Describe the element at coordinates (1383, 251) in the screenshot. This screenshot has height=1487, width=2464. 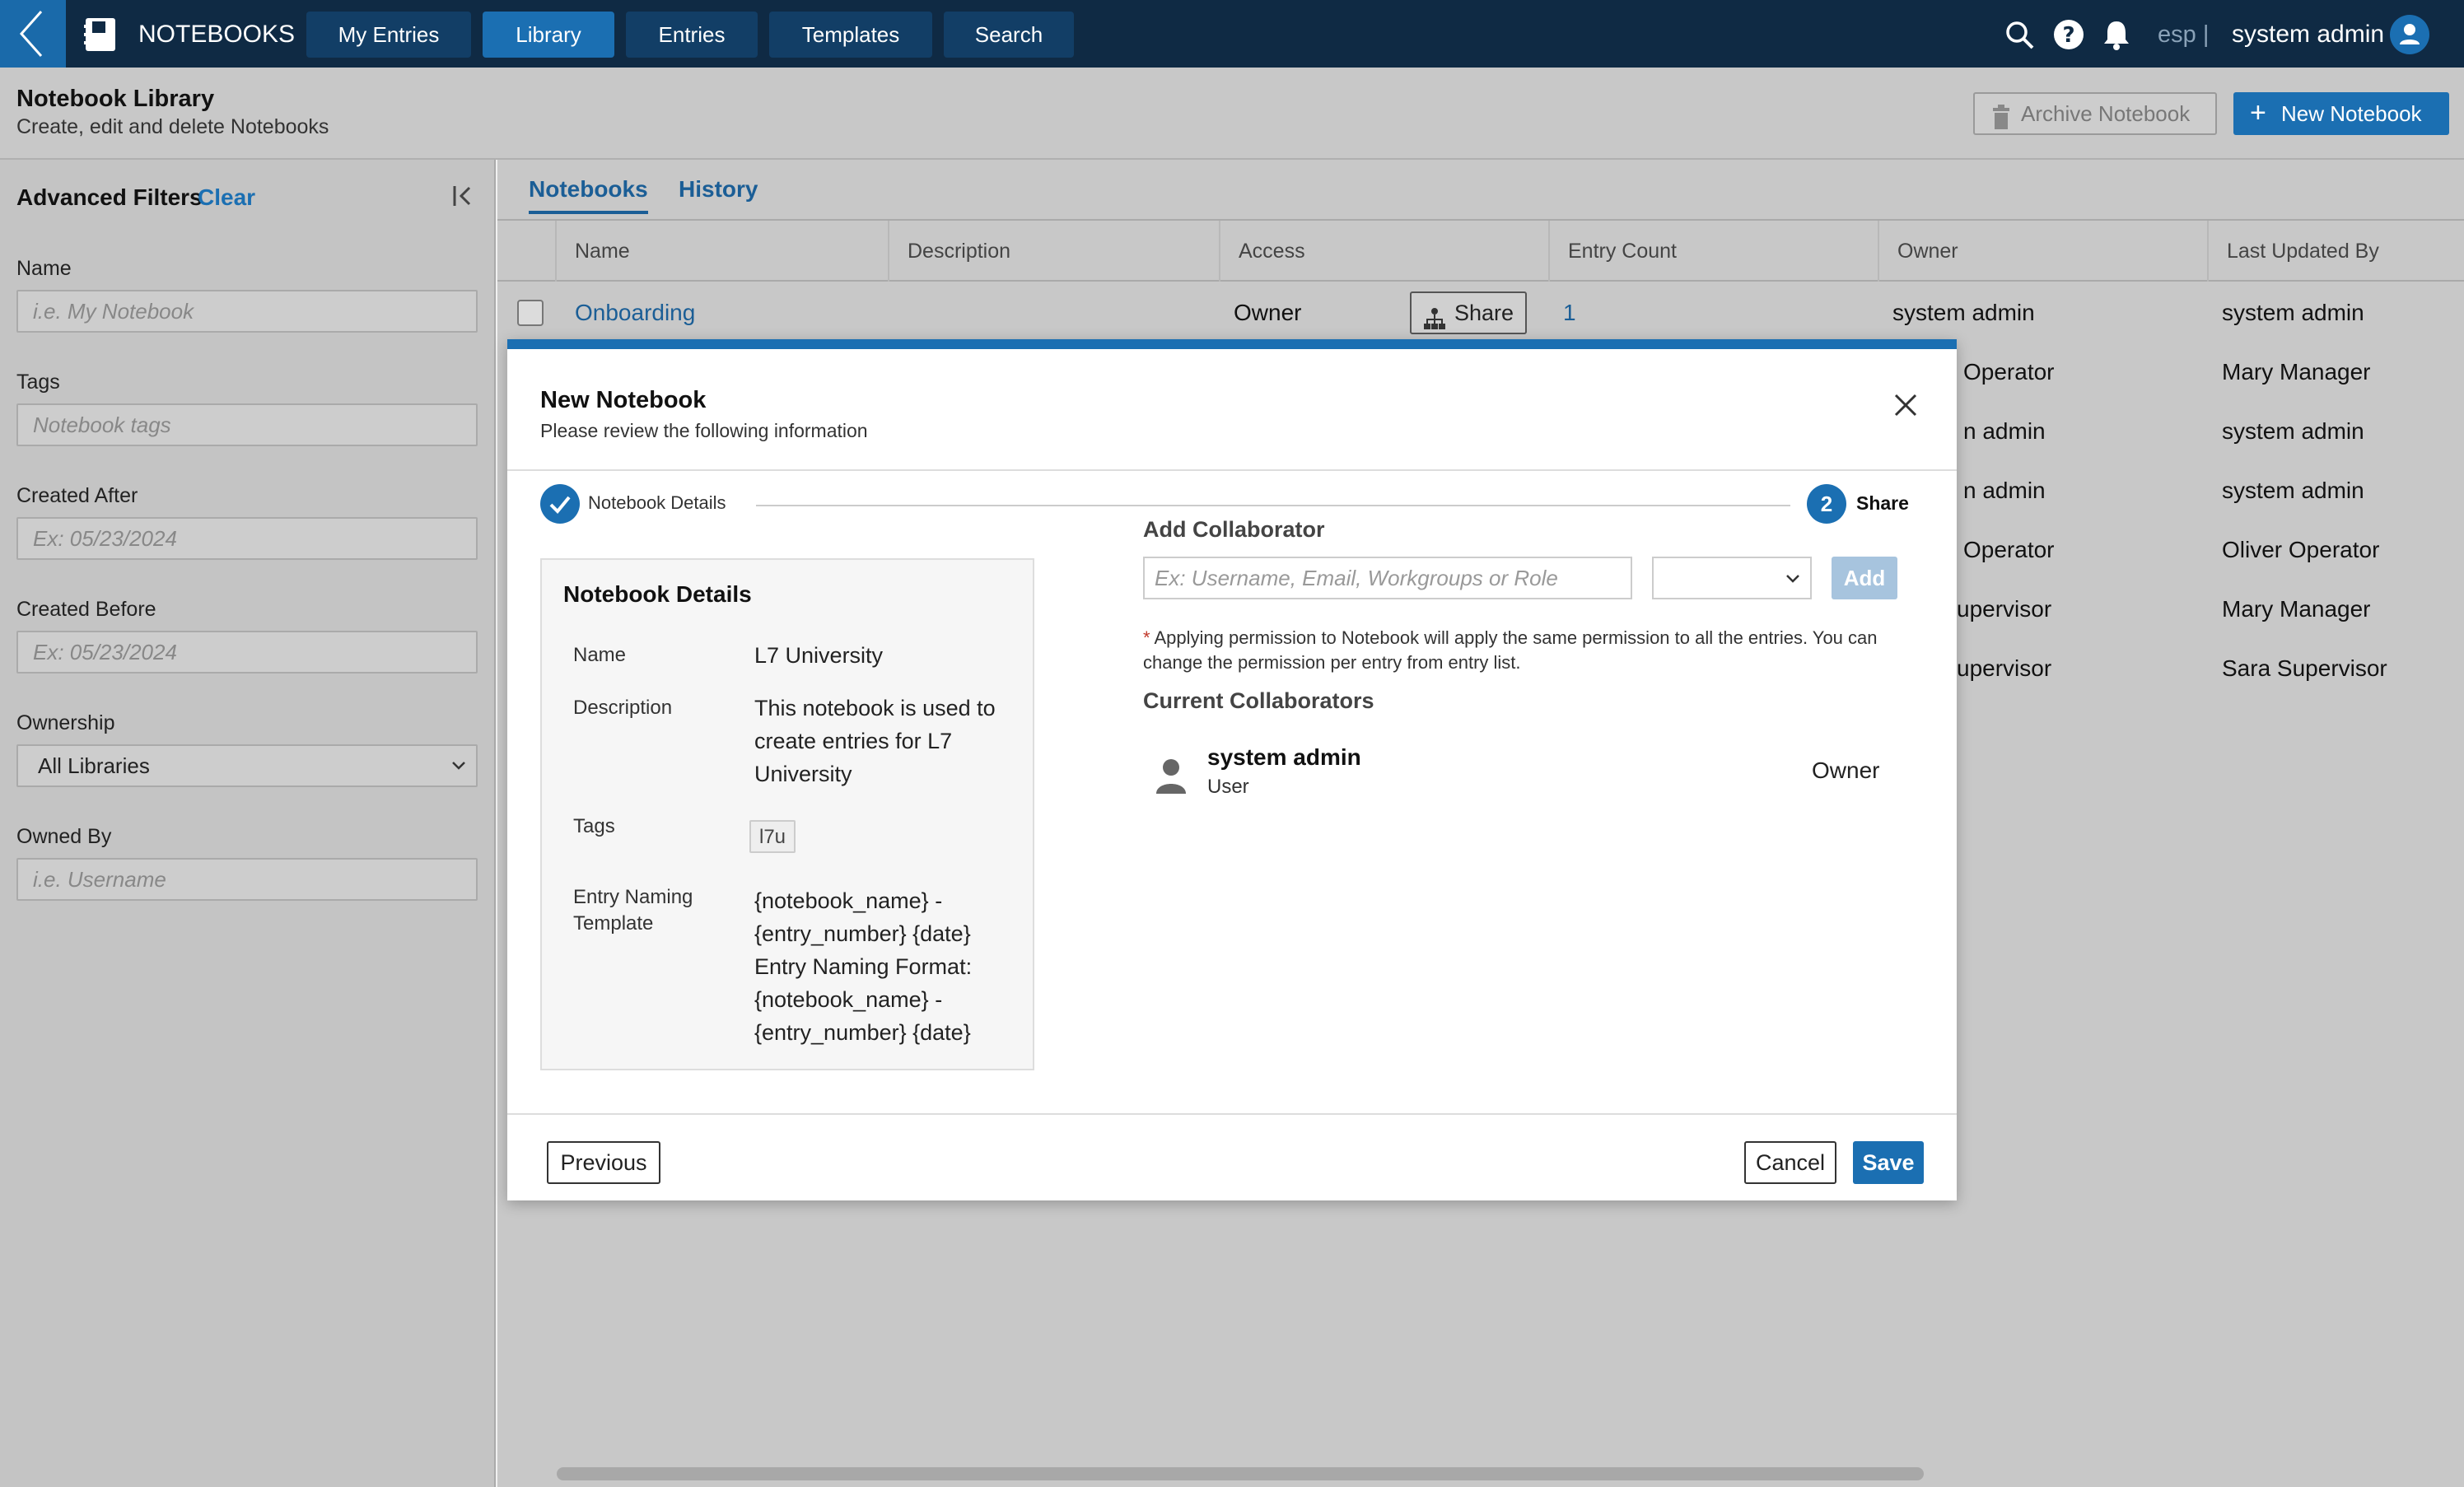
I see `column-header-access: Access` at that location.